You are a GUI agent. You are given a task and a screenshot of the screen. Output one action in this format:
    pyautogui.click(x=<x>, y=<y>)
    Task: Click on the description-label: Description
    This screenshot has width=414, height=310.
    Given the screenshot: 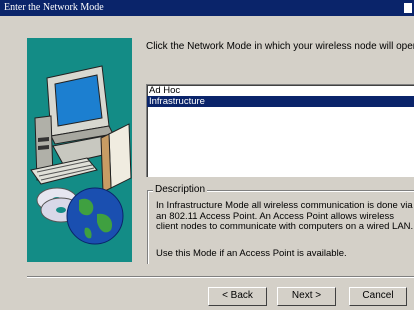 What is the action you would take?
    pyautogui.click(x=180, y=189)
    